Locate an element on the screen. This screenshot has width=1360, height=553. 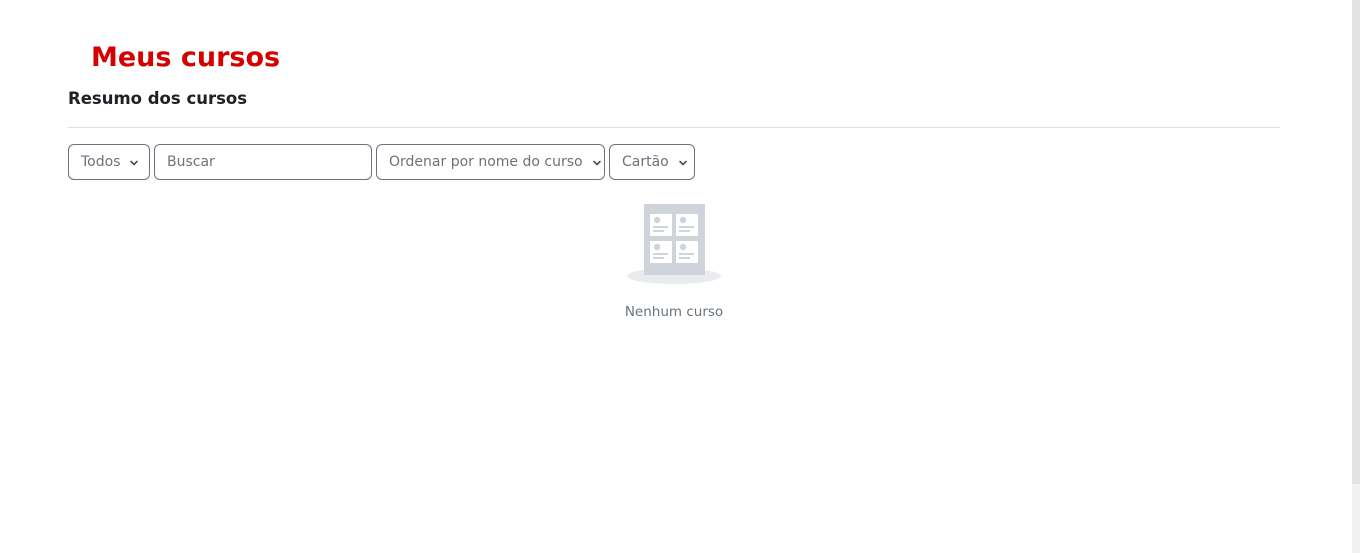
scrollbar-thumb is located at coordinates (1356, 242).